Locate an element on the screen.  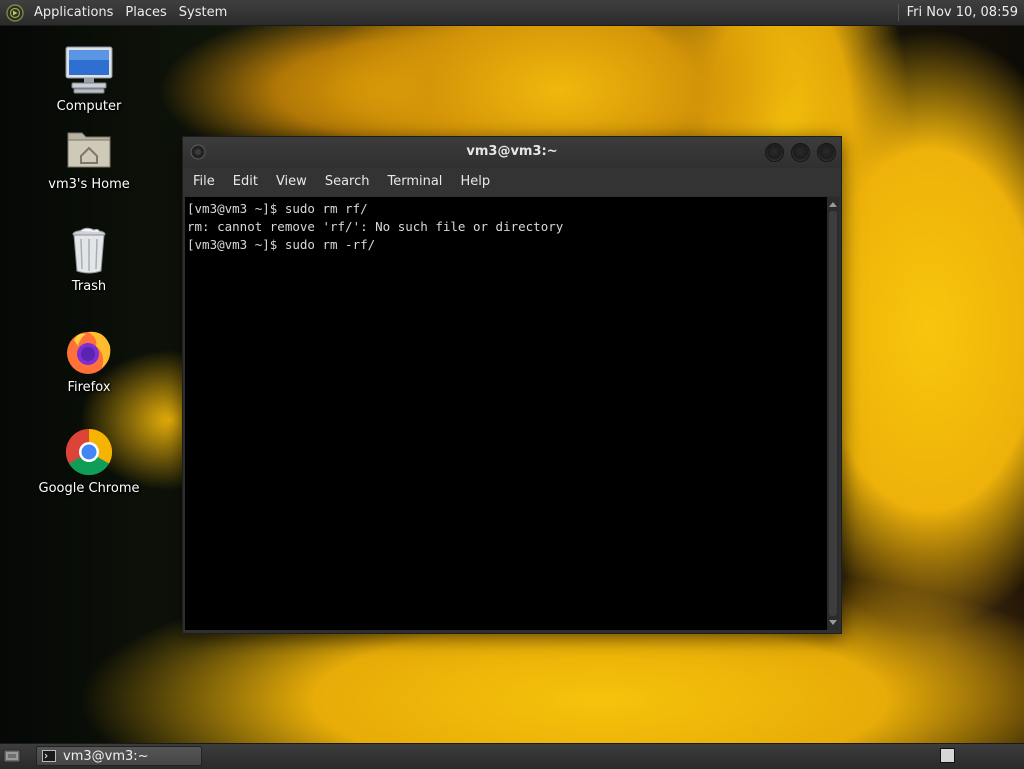
desktop-icon-firefox: Firefox is located at coordinates (89, 360).